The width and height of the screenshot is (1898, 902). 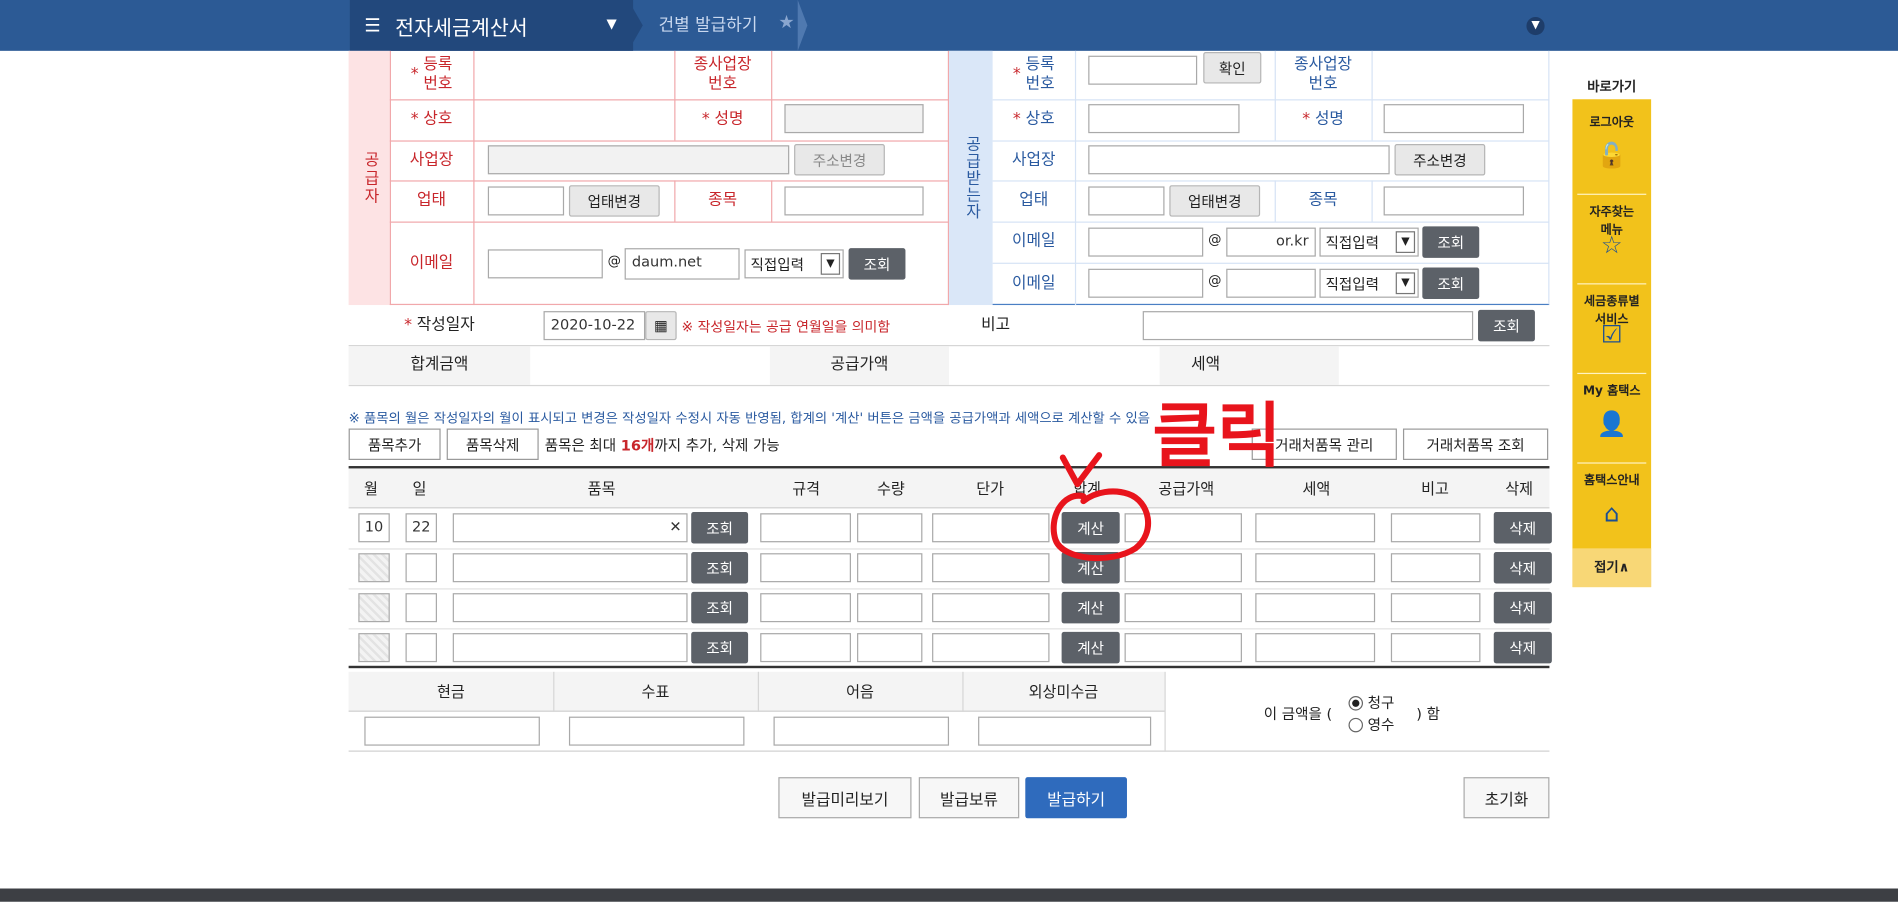 I want to click on buyer-email2-domain-field, so click(x=1271, y=283).